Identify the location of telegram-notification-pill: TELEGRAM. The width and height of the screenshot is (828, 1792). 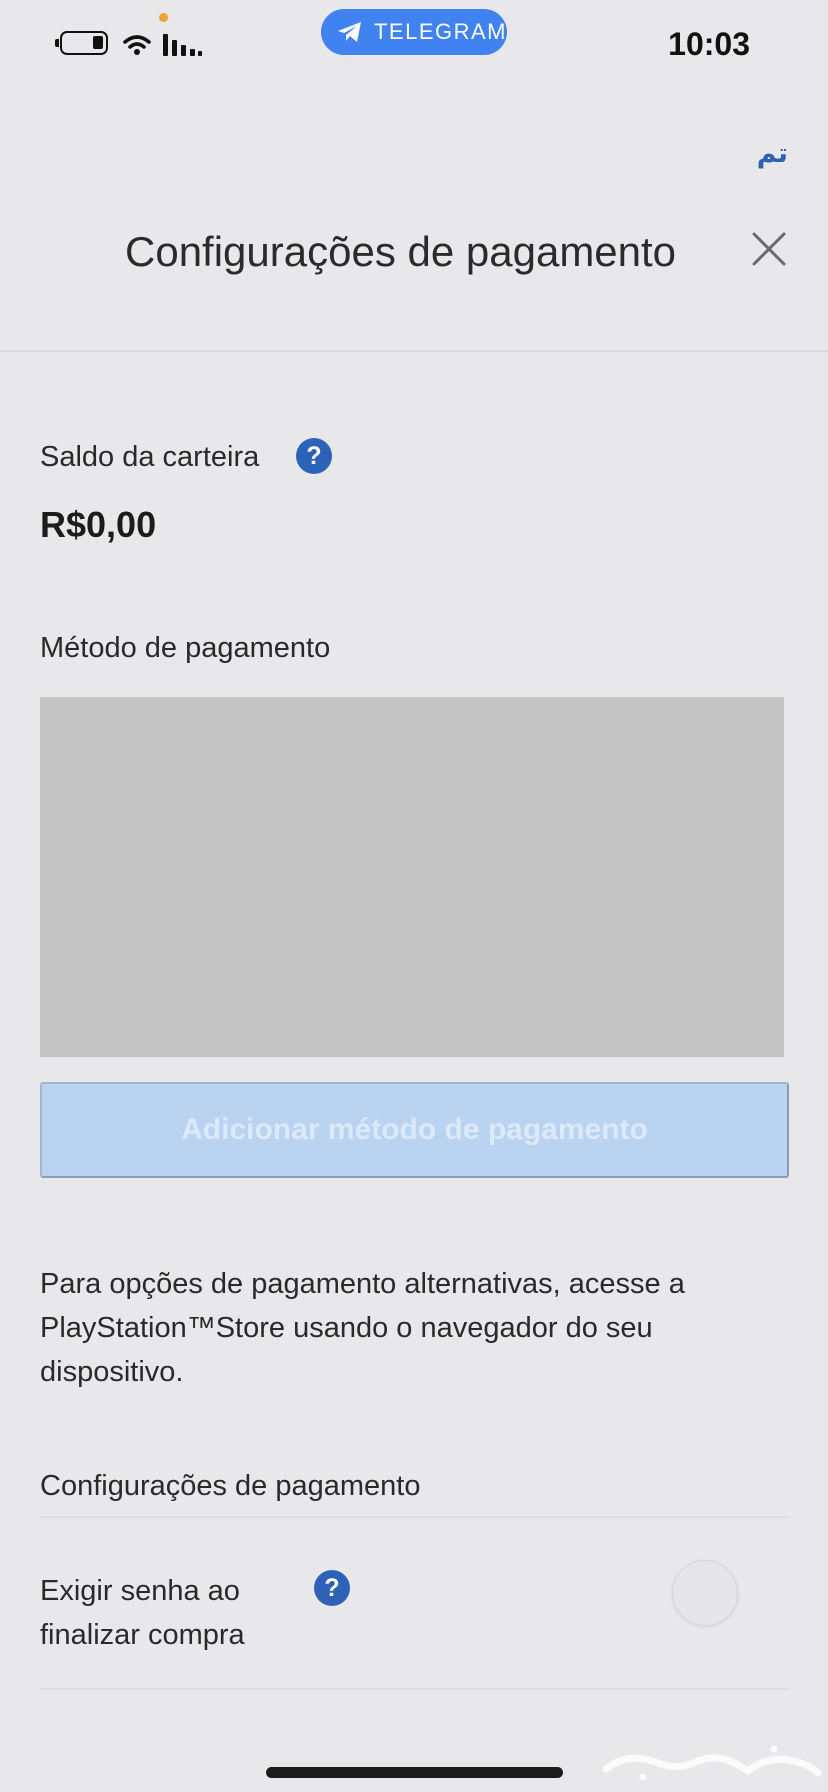
(414, 32).